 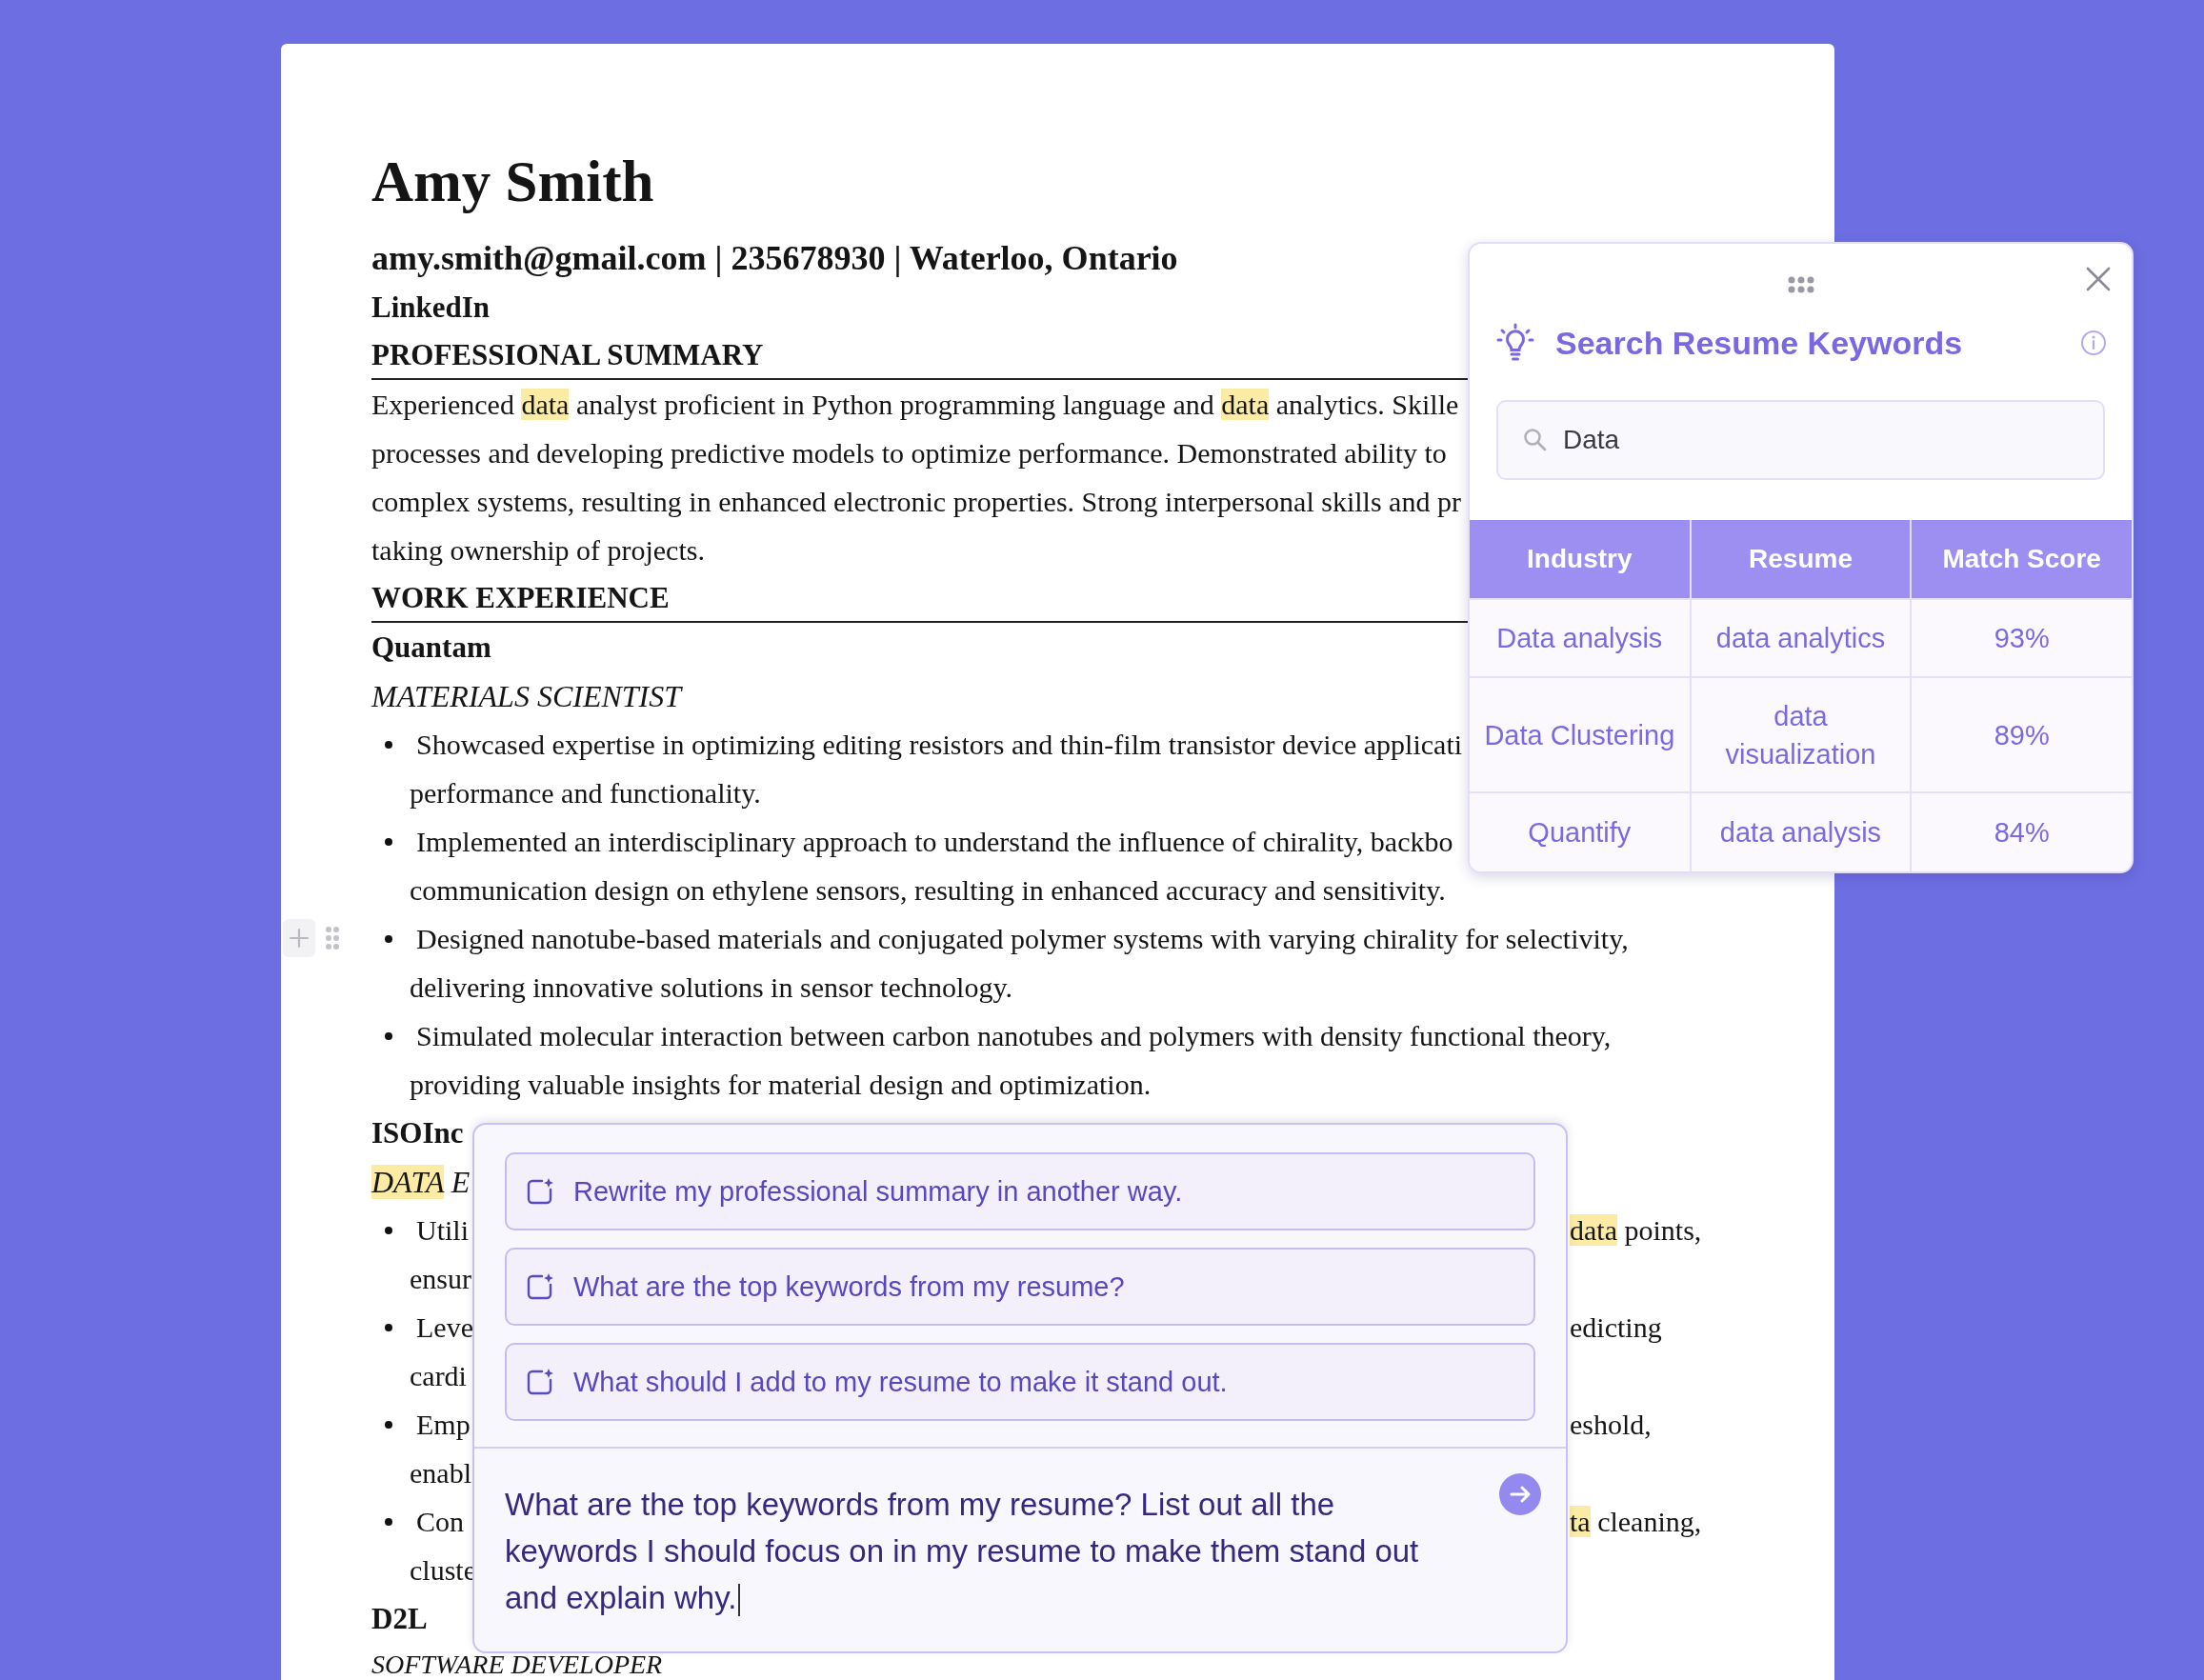 What do you see at coordinates (781, 1084) in the screenshot?
I see `bullet-text: providing valuable insights for material design and optimization.` at bounding box center [781, 1084].